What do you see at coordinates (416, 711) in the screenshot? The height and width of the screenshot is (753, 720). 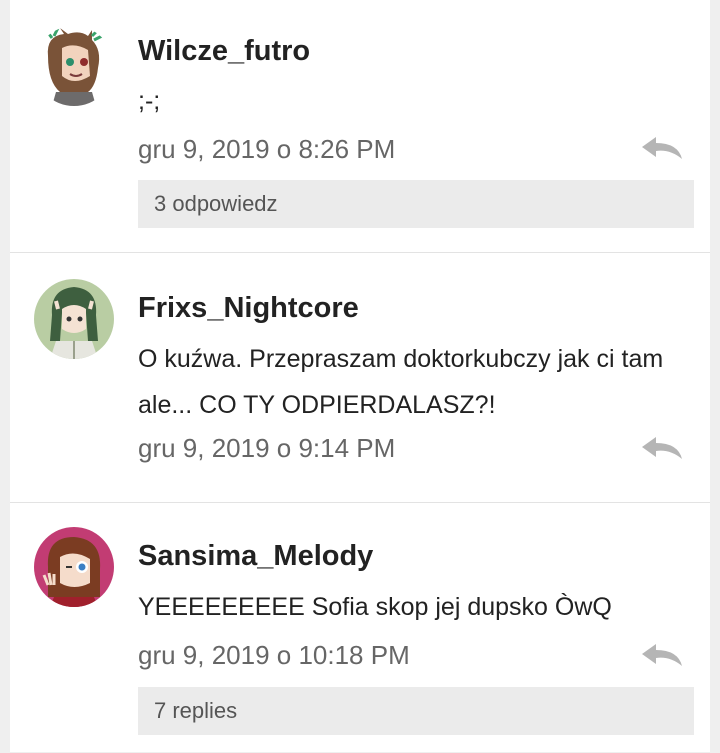 I see `replies-button: 7 replies` at bounding box center [416, 711].